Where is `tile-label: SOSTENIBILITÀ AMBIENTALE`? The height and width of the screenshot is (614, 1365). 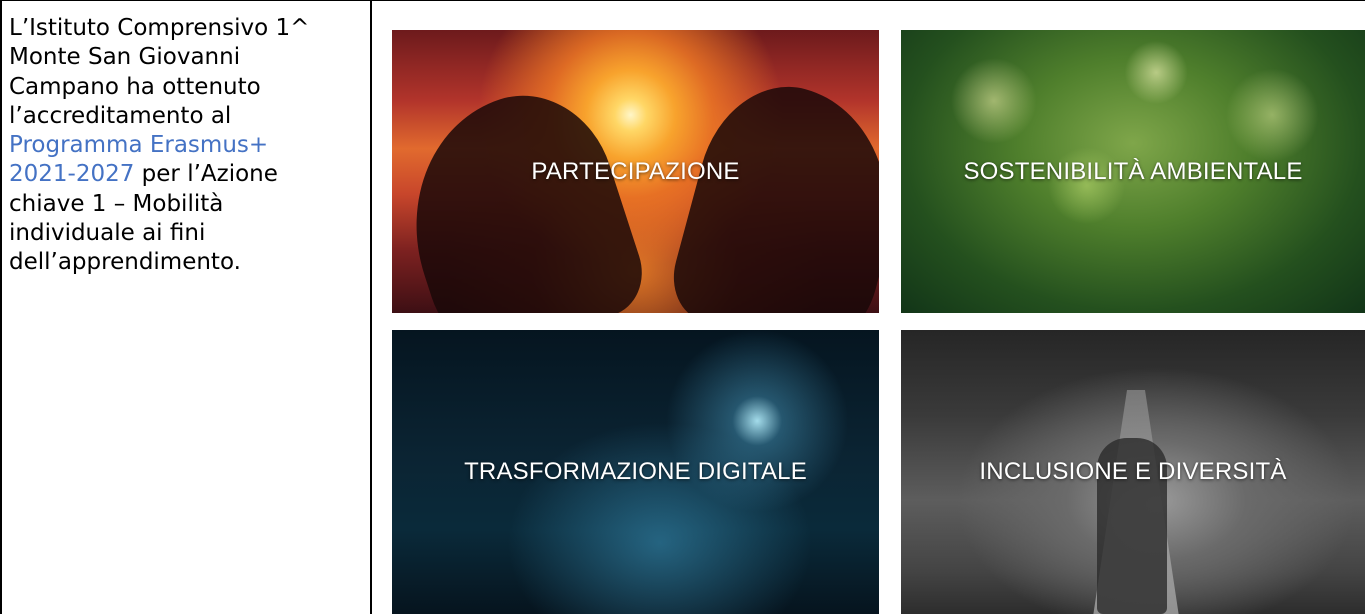
tile-label: SOSTENIBILITÀ AMBIENTALE is located at coordinates (1133, 171).